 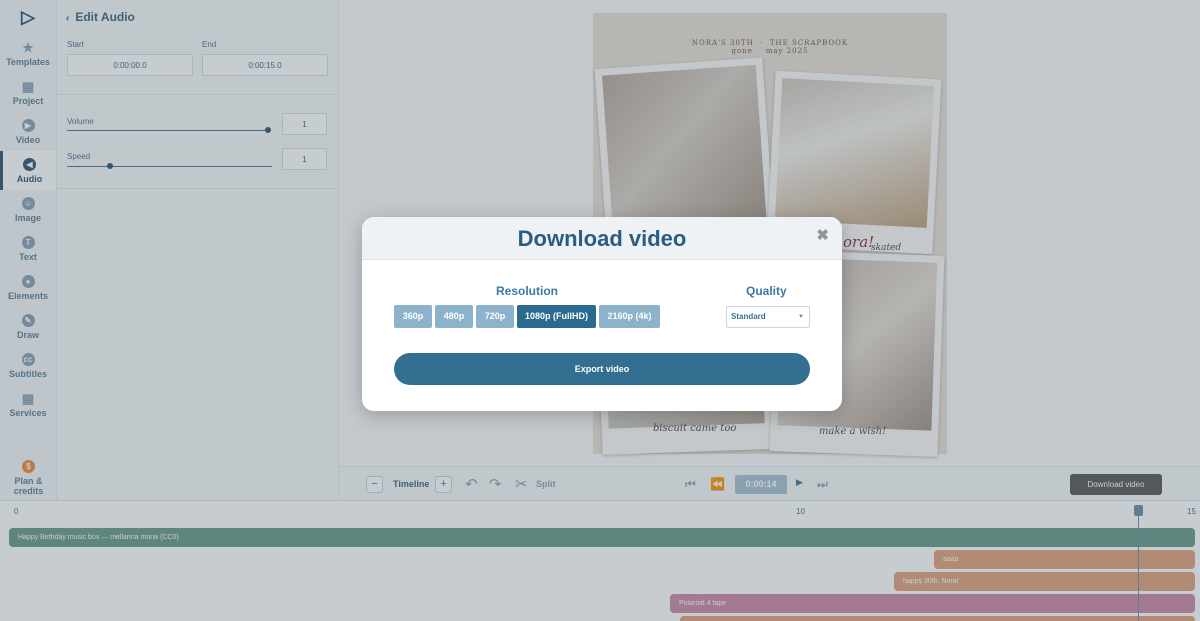 What do you see at coordinates (766, 291) in the screenshot?
I see `quality-label: Quality` at bounding box center [766, 291].